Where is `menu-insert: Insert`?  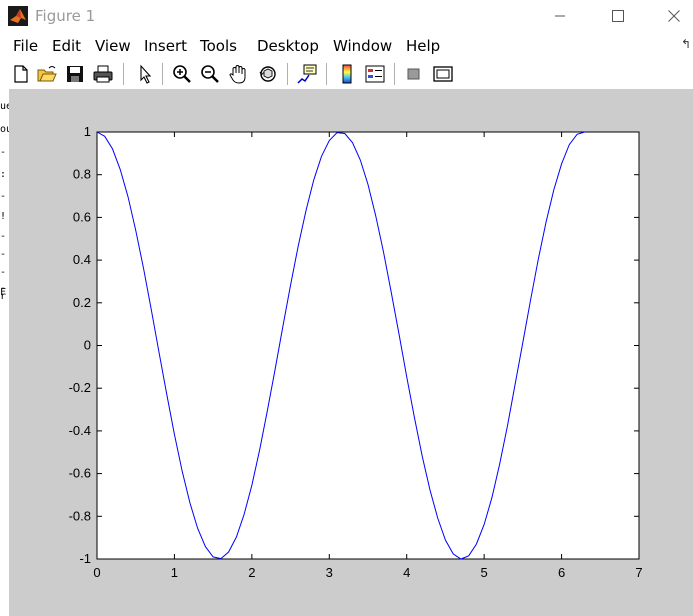
menu-insert: Insert is located at coordinates (165, 46).